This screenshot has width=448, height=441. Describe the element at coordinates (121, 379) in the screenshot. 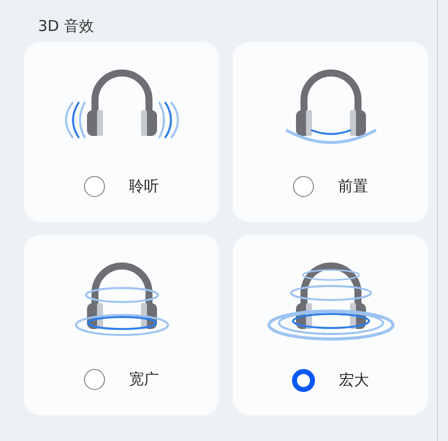

I see `mode-radio-option: 宽广` at that location.